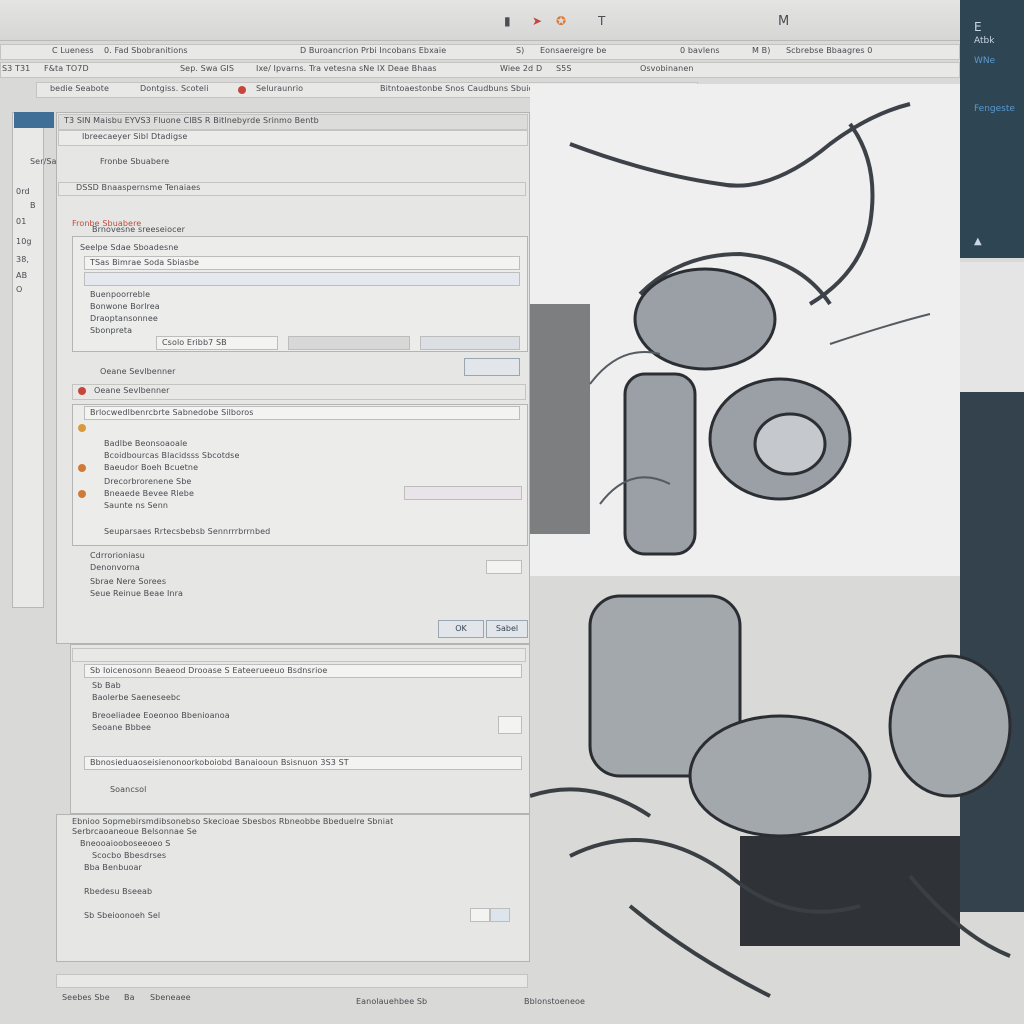 The width and height of the screenshot is (1024, 1024). I want to click on color-wheel-icon: ✪, so click(561, 21).